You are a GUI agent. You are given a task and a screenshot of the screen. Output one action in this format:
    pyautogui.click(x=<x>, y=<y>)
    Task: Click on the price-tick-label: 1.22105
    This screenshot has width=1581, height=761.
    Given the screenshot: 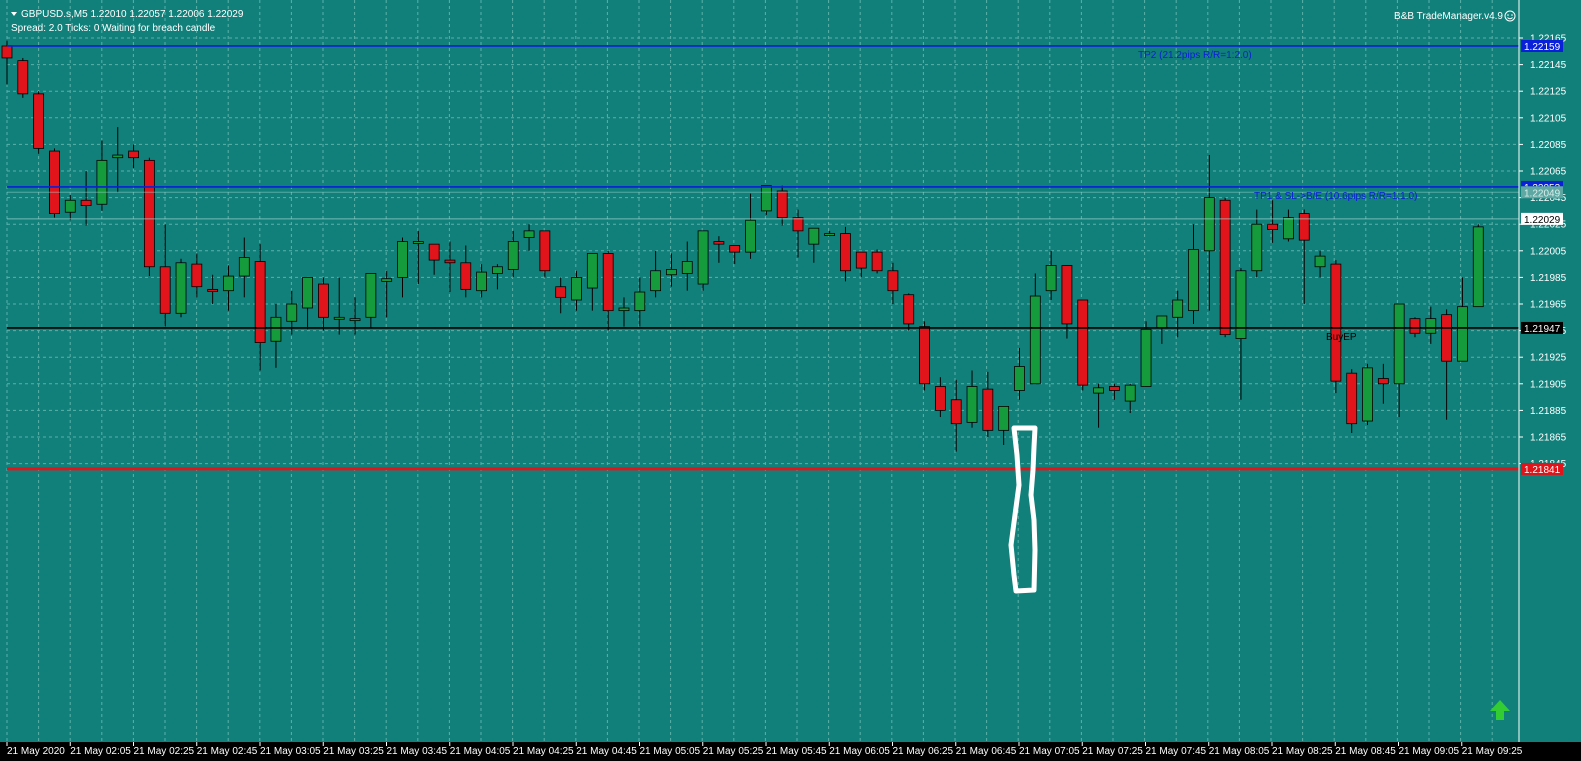 What is the action you would take?
    pyautogui.click(x=1548, y=118)
    